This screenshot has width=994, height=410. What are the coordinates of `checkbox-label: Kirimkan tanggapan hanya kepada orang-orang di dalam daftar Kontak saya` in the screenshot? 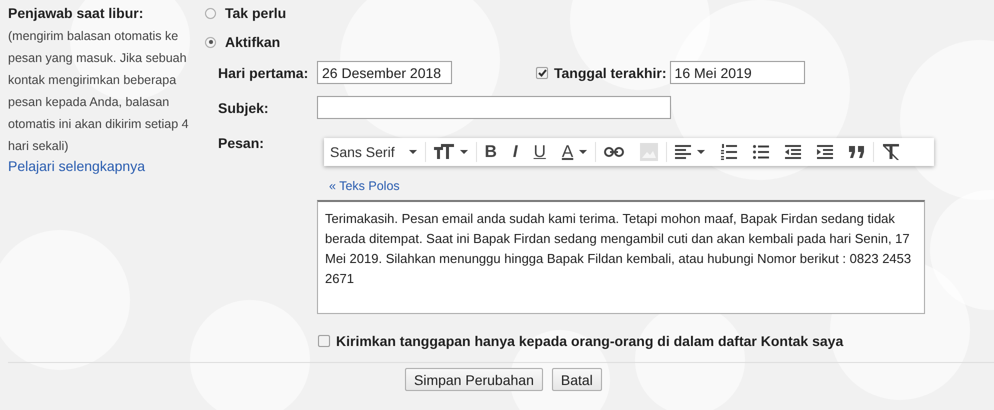 It's located at (590, 341).